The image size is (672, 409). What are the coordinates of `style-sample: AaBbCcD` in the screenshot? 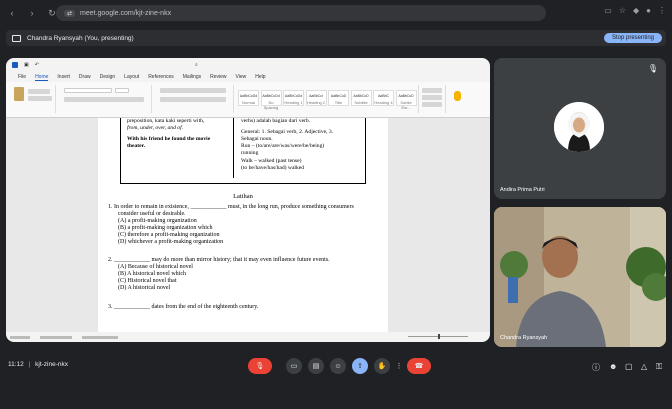 It's located at (361, 96).